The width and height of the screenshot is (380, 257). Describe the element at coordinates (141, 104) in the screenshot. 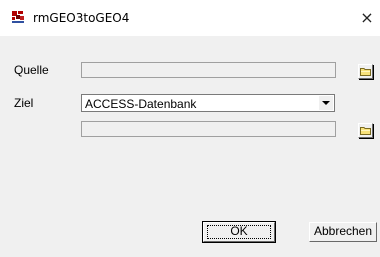

I see `target-type-value: ACCESS-Datenbank` at that location.